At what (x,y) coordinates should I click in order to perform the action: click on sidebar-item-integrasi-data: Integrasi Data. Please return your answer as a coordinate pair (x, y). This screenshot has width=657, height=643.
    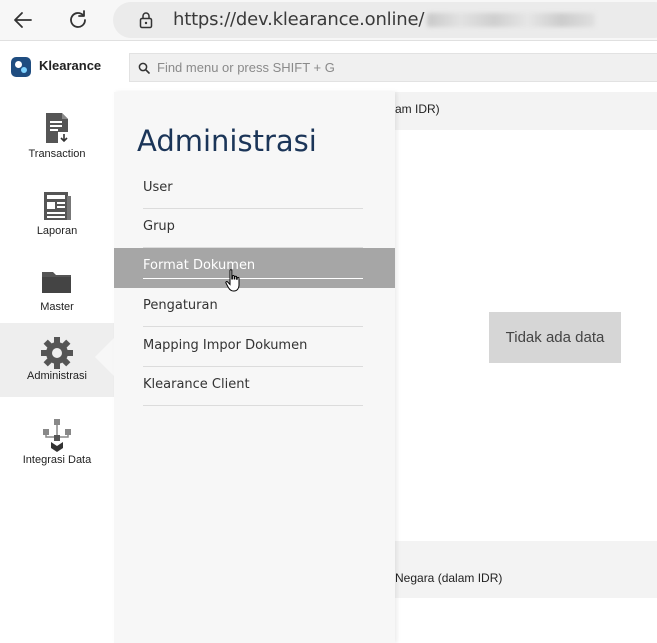
    Looking at the image, I should click on (57, 443).